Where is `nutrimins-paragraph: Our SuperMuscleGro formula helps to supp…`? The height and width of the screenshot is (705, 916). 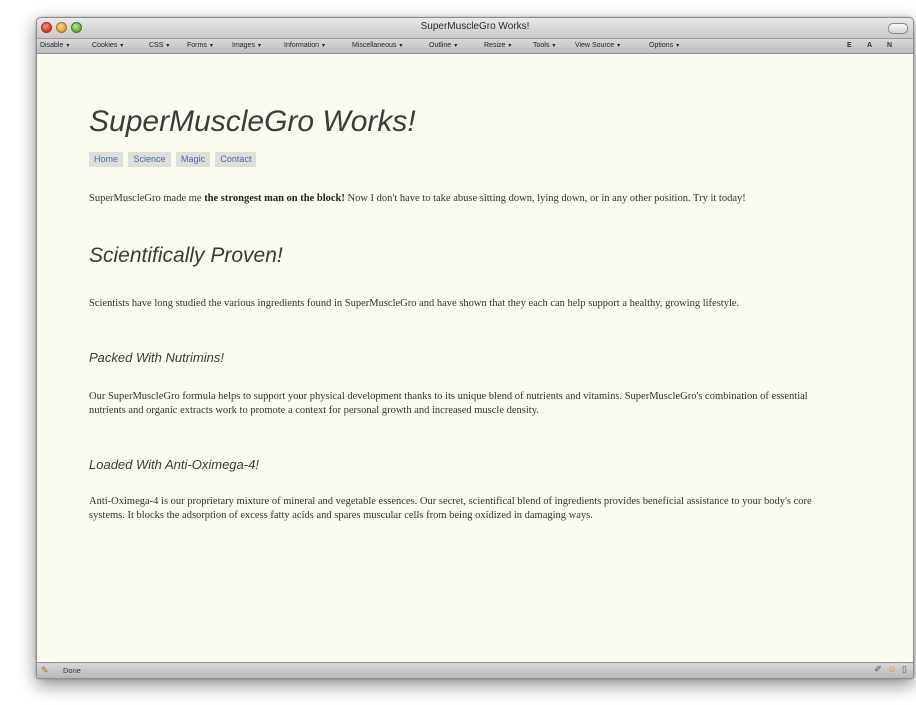 nutrimins-paragraph: Our SuperMuscleGro formula helps to supp… is located at coordinates (448, 403).